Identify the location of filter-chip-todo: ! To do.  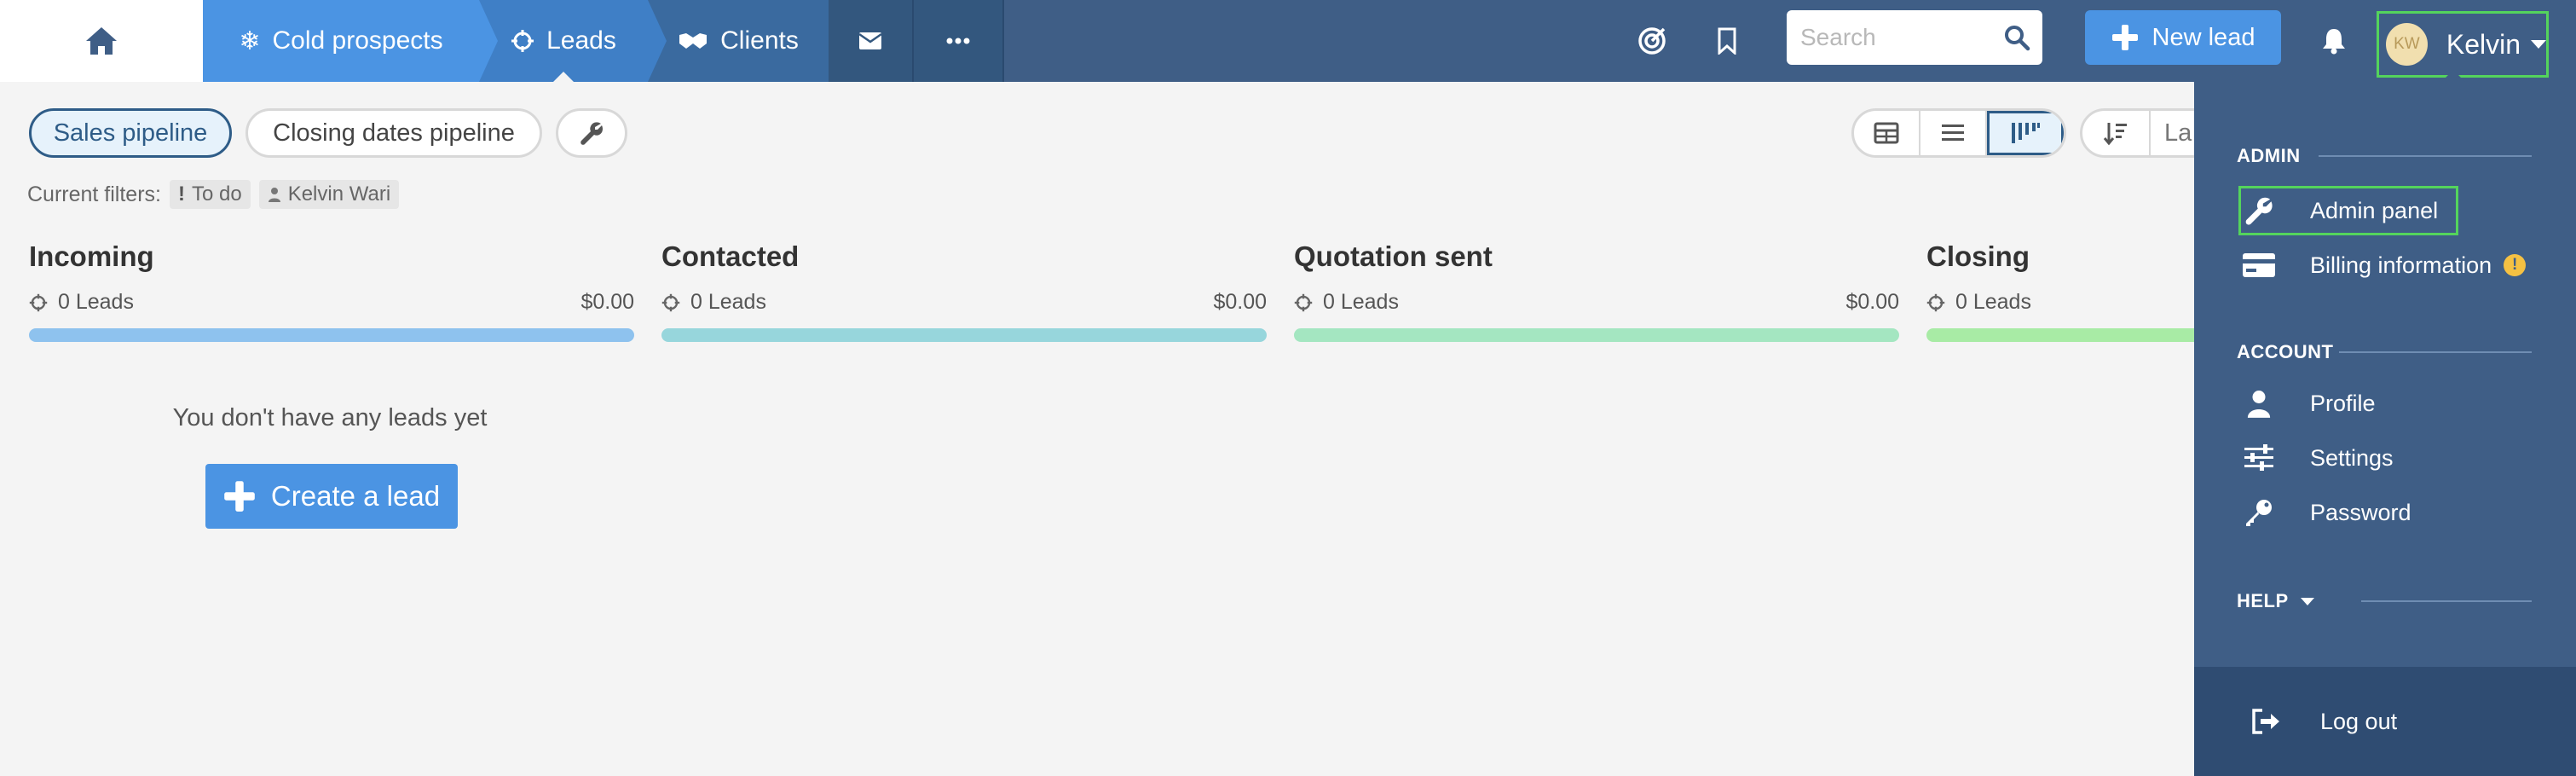
(210, 194).